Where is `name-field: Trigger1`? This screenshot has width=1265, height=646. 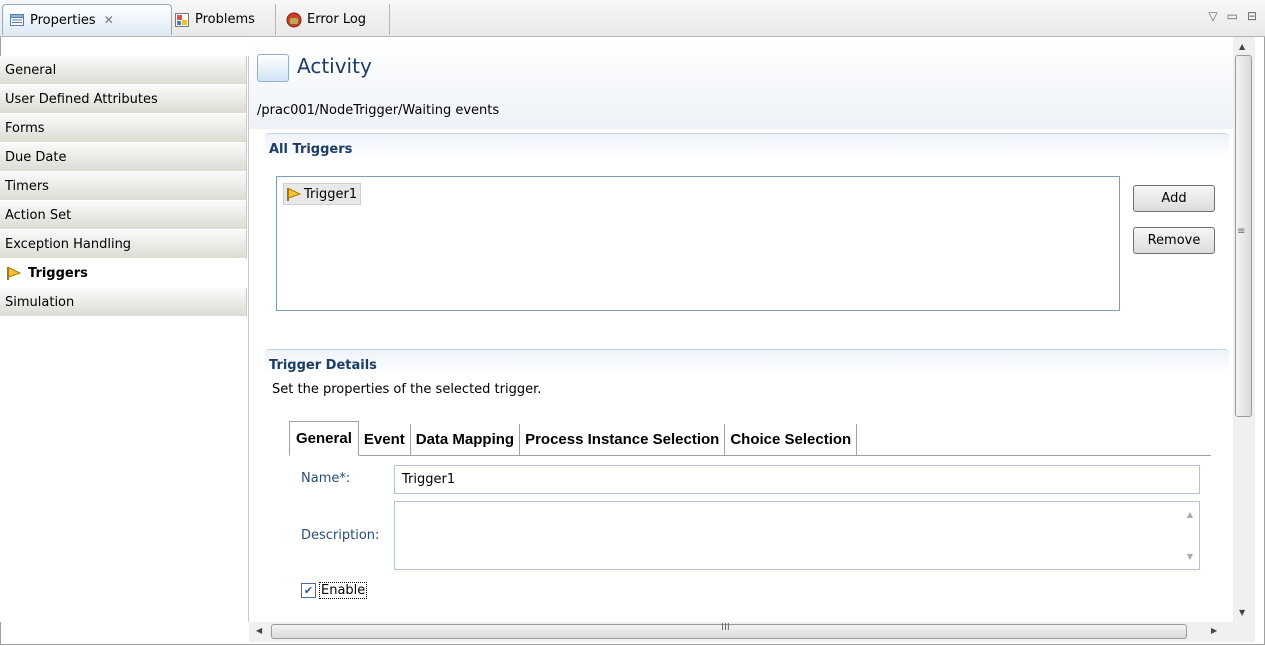
name-field: Trigger1 is located at coordinates (797, 479).